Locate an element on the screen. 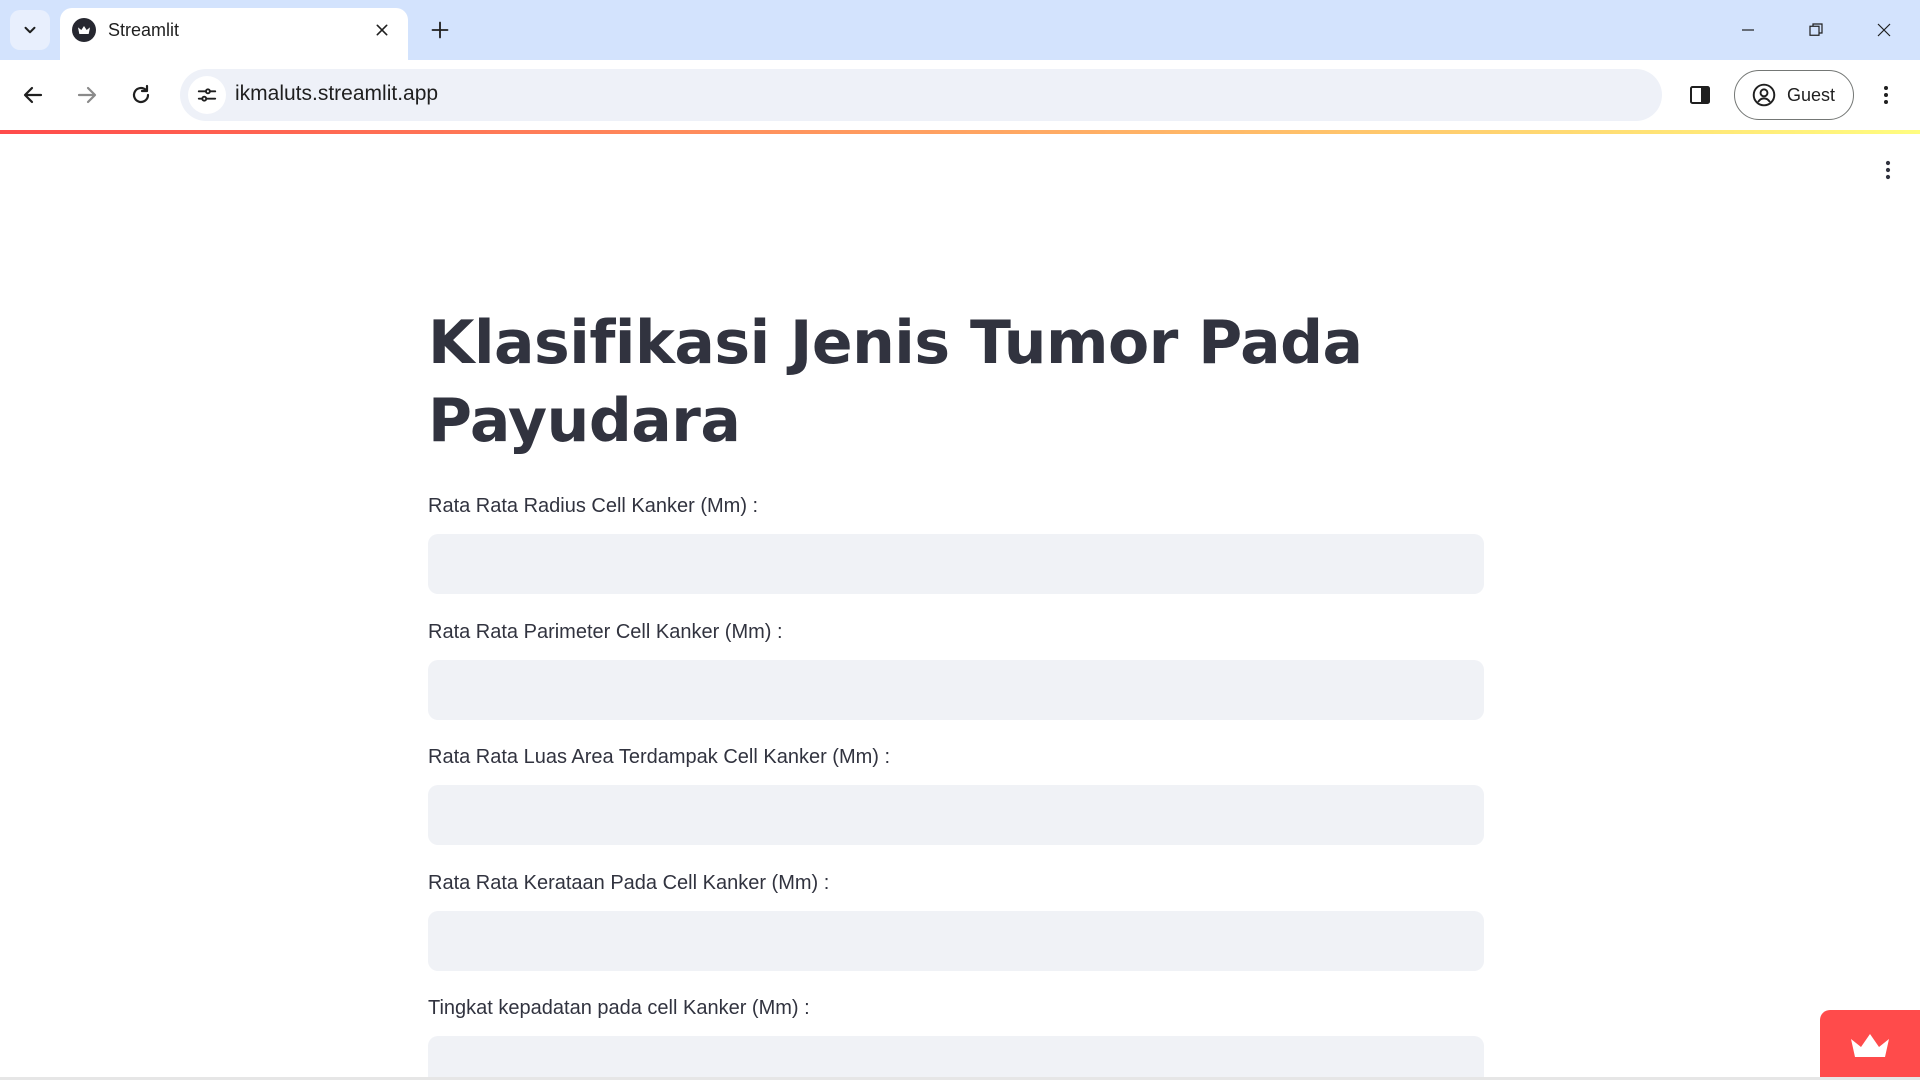  app-main-menu-button is located at coordinates (1888, 170).